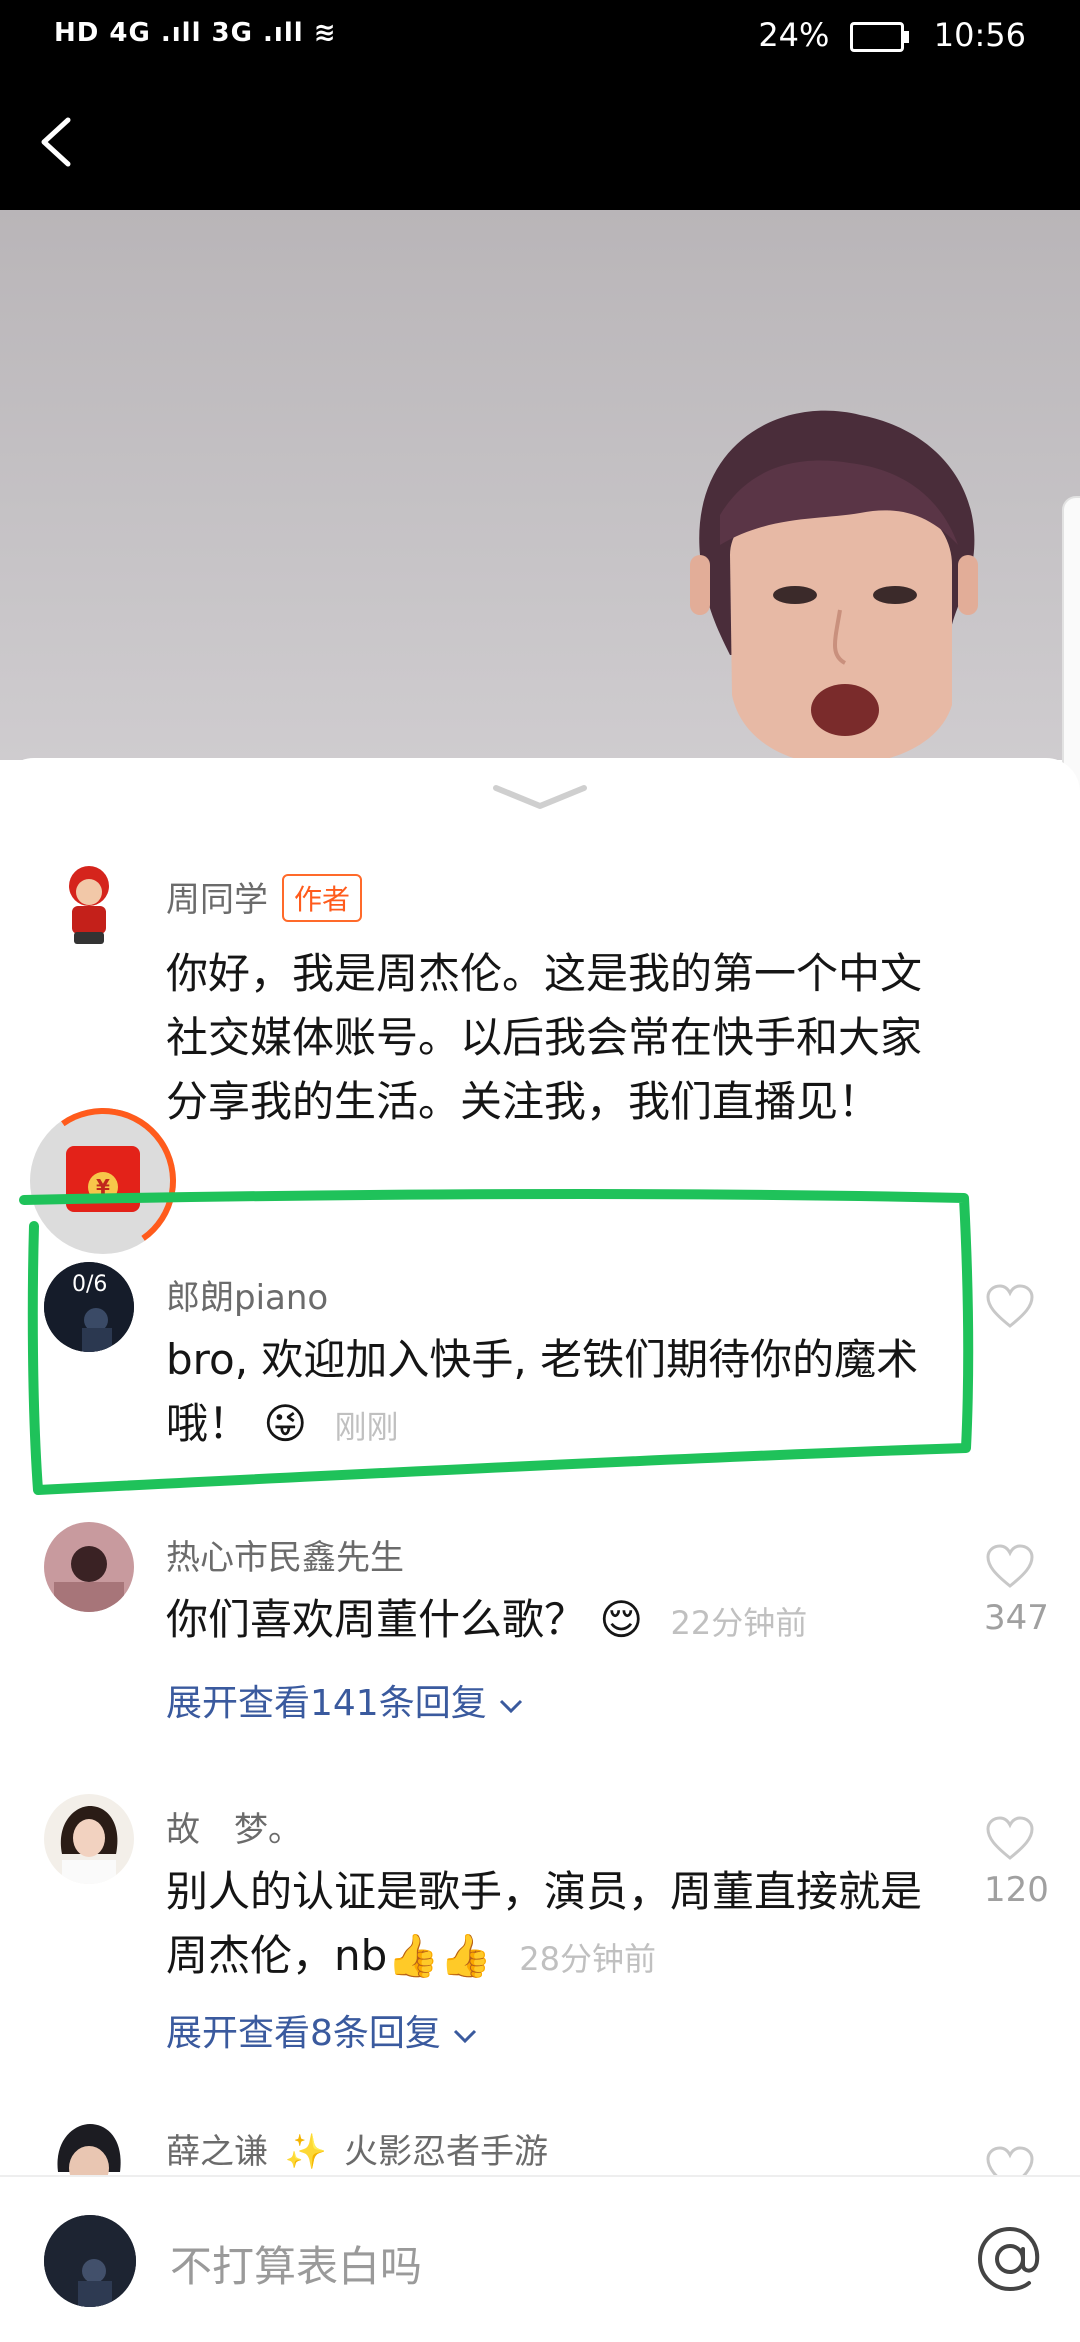 Image resolution: width=1080 pixels, height=2342 pixels. Describe the element at coordinates (89, 1307) in the screenshot. I see `avatar: 0/6` at that location.